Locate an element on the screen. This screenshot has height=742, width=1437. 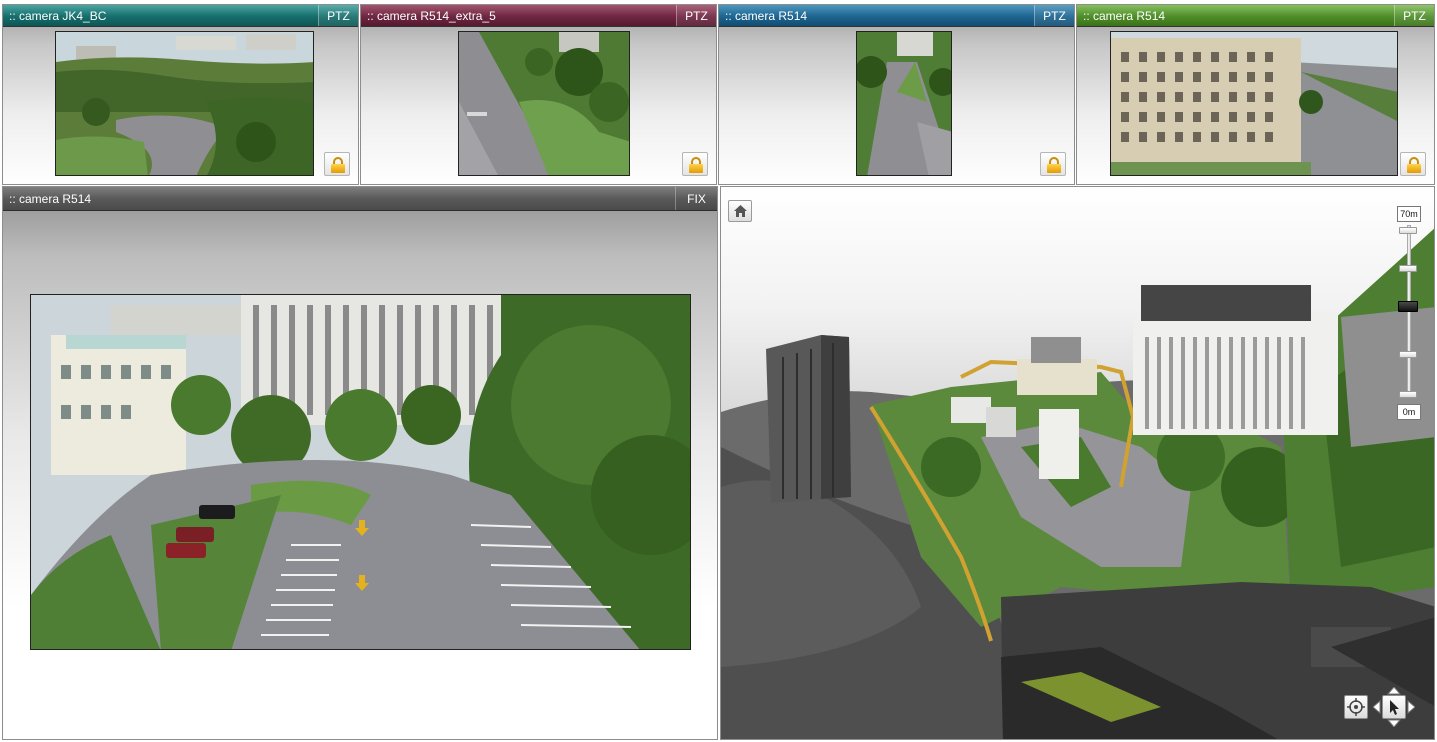
camera-panel-r514-2: :: camera R514 PTZ is located at coordinates (1255, 94).